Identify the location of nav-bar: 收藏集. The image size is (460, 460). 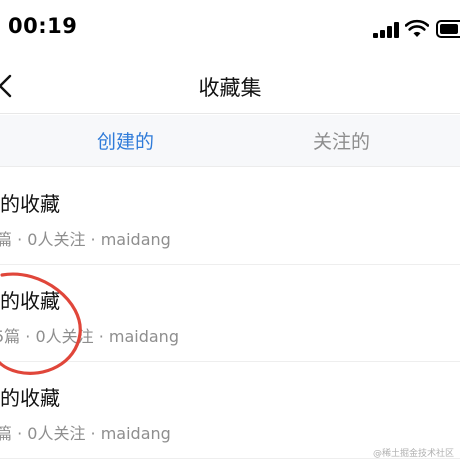
(230, 86).